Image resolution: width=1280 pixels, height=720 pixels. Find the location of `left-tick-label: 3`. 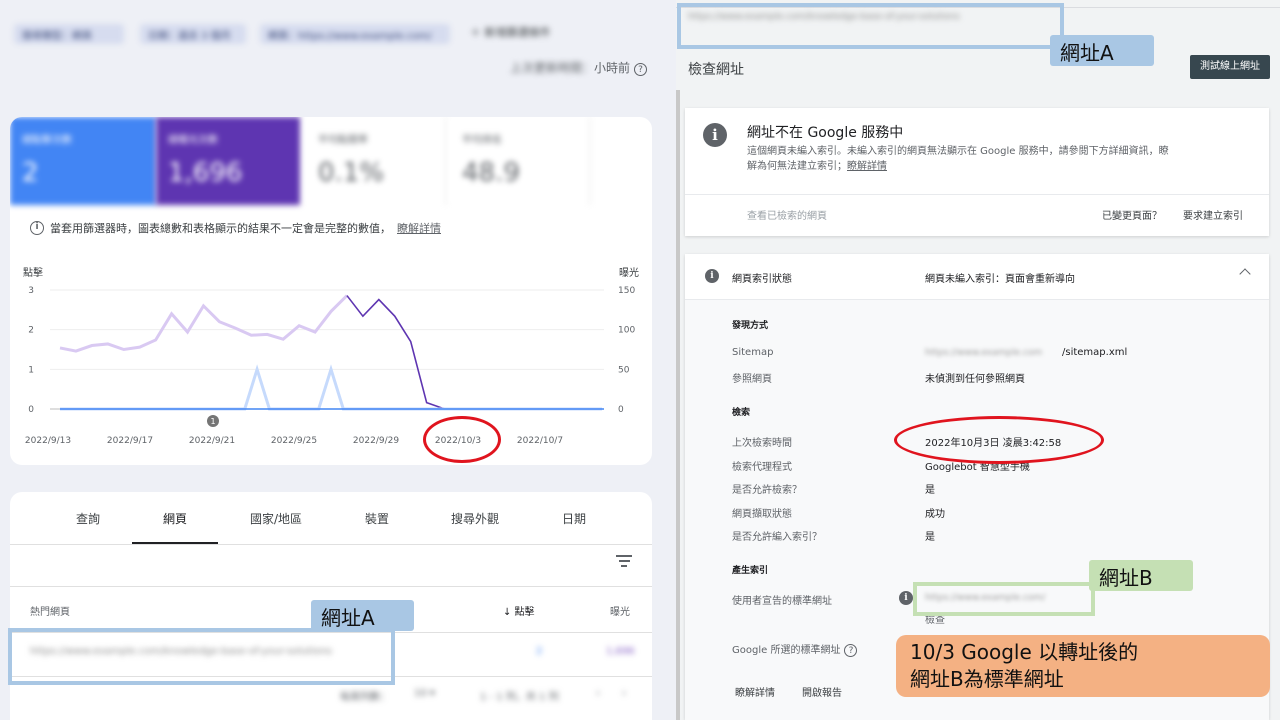

left-tick-label: 3 is located at coordinates (31, 291).